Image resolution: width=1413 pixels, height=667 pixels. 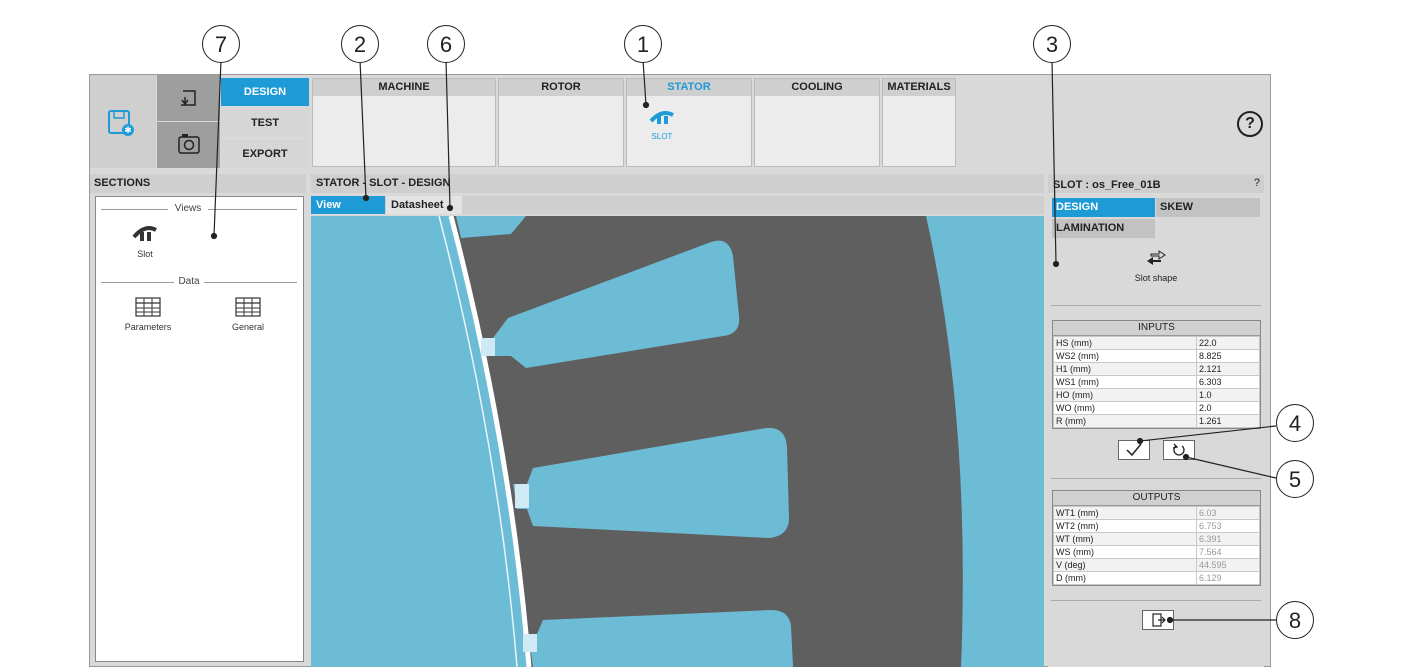 I want to click on param-value-input: 1.0, so click(x=1228, y=395).